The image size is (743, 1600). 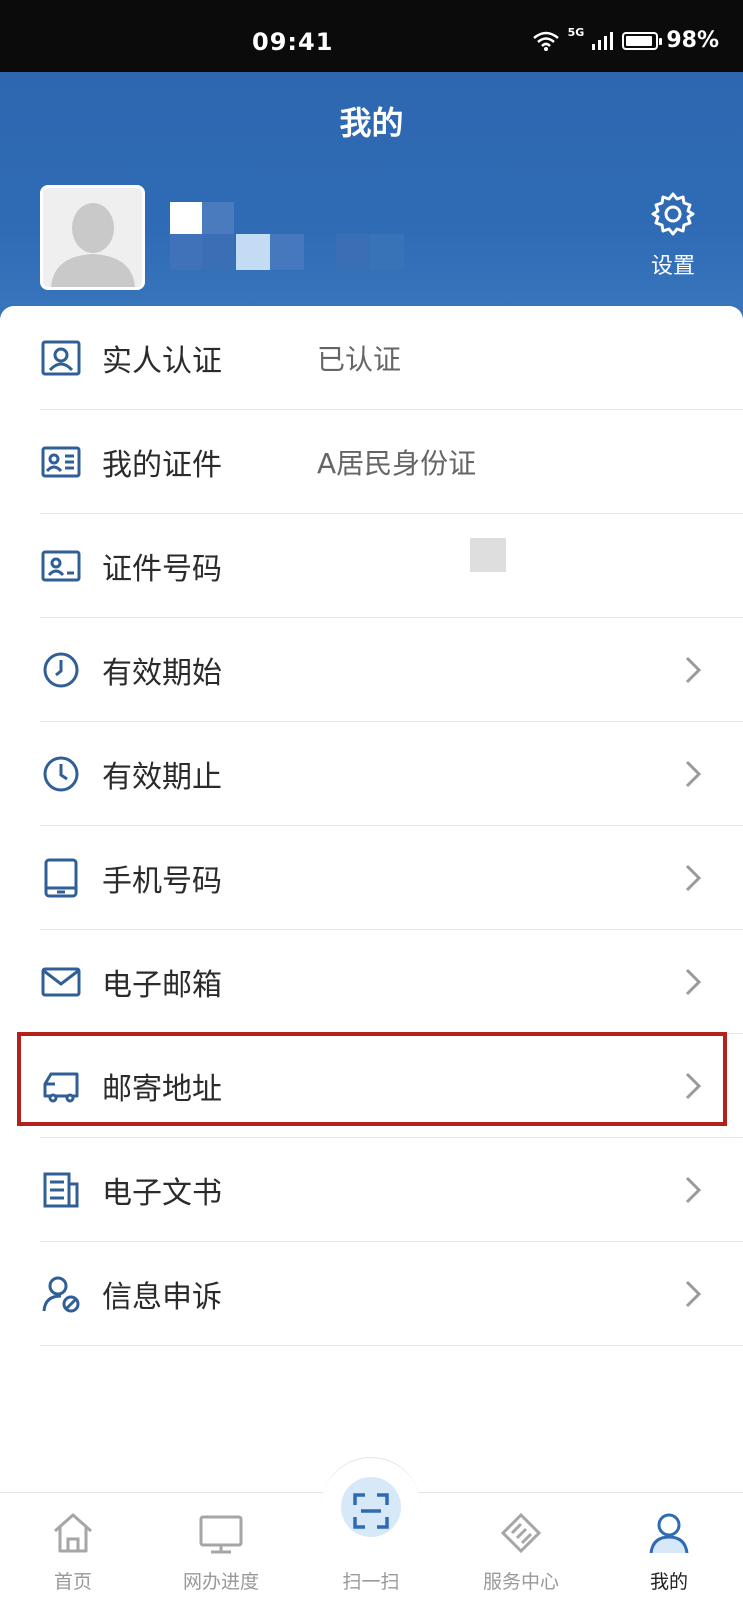 What do you see at coordinates (391, 1294) in the screenshot?
I see `menu-item-info-appeal: 信息申诉` at bounding box center [391, 1294].